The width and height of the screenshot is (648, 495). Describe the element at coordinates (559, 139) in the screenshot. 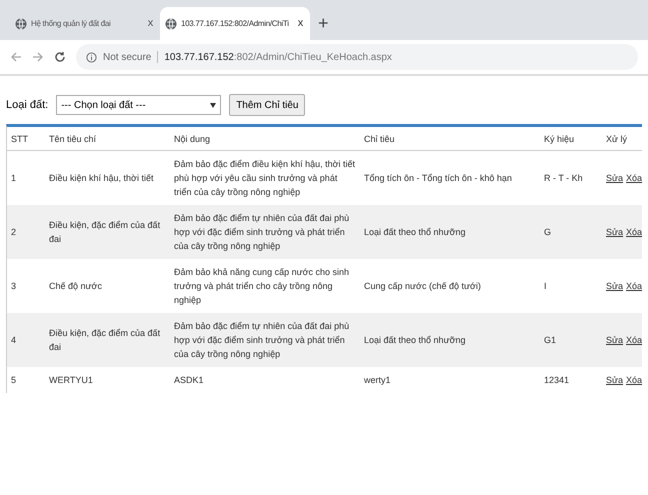

I see `column-header: Ký hiệu` at that location.